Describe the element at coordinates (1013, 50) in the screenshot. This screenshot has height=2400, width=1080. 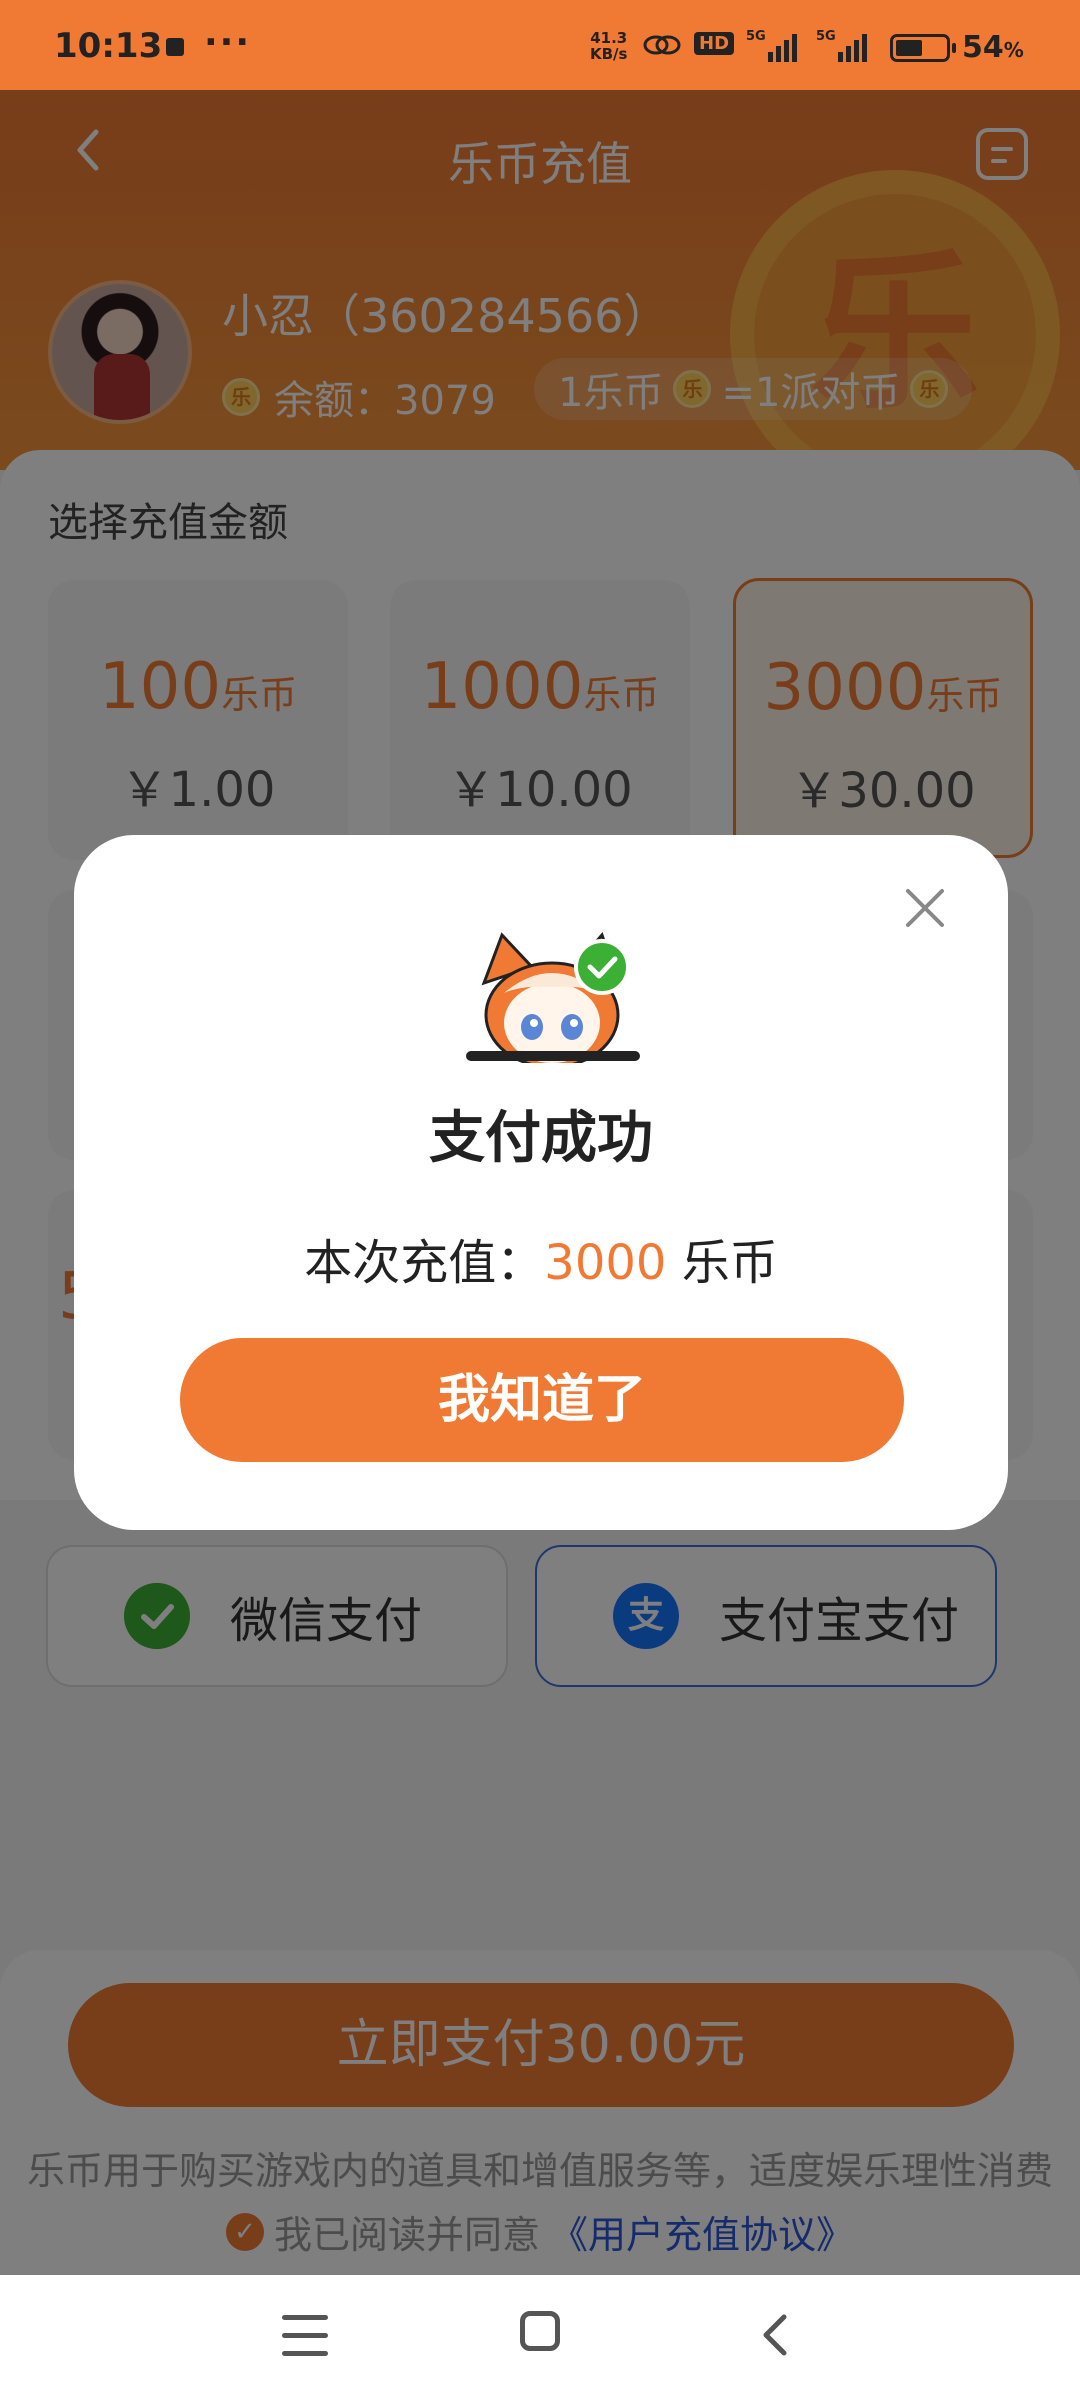
I see `battery-percent-unit: %` at that location.